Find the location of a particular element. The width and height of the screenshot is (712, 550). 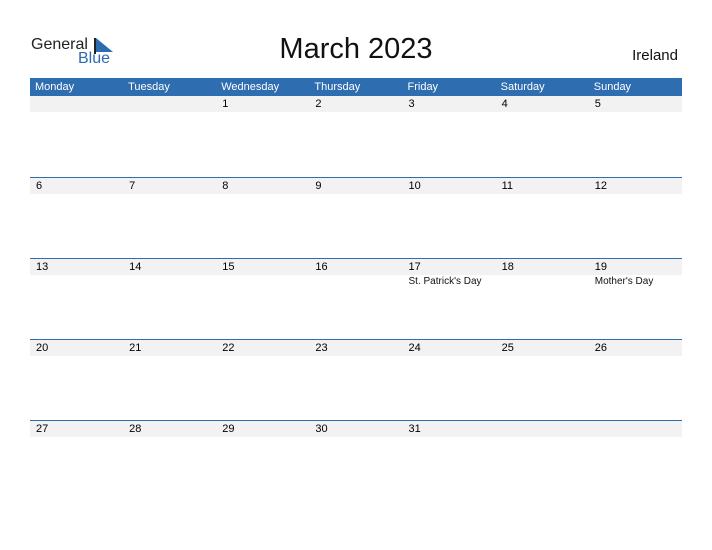

day-number: 27 is located at coordinates (42, 429).